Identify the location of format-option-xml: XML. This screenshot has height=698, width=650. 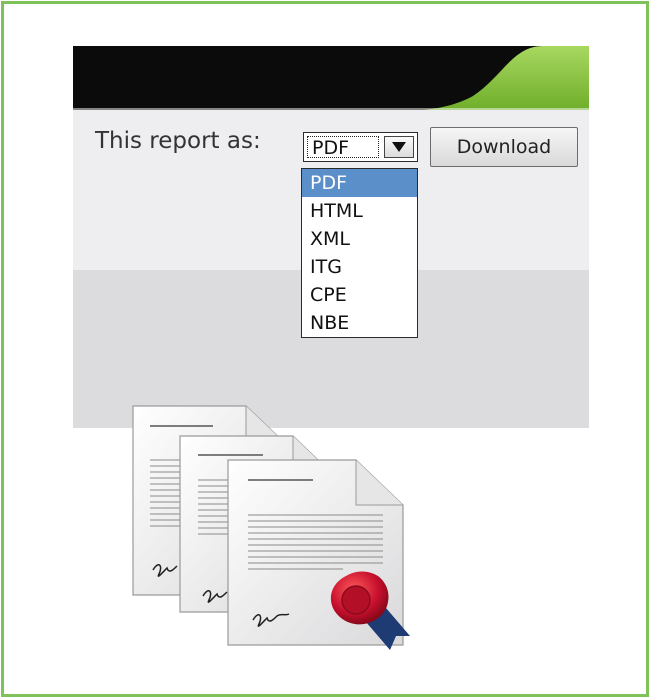
(359, 239).